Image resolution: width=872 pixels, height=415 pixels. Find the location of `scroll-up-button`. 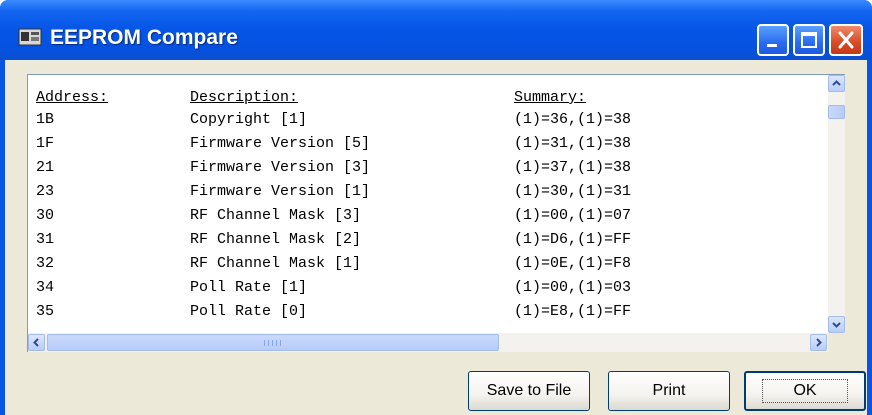

scroll-up-button is located at coordinates (836, 83).